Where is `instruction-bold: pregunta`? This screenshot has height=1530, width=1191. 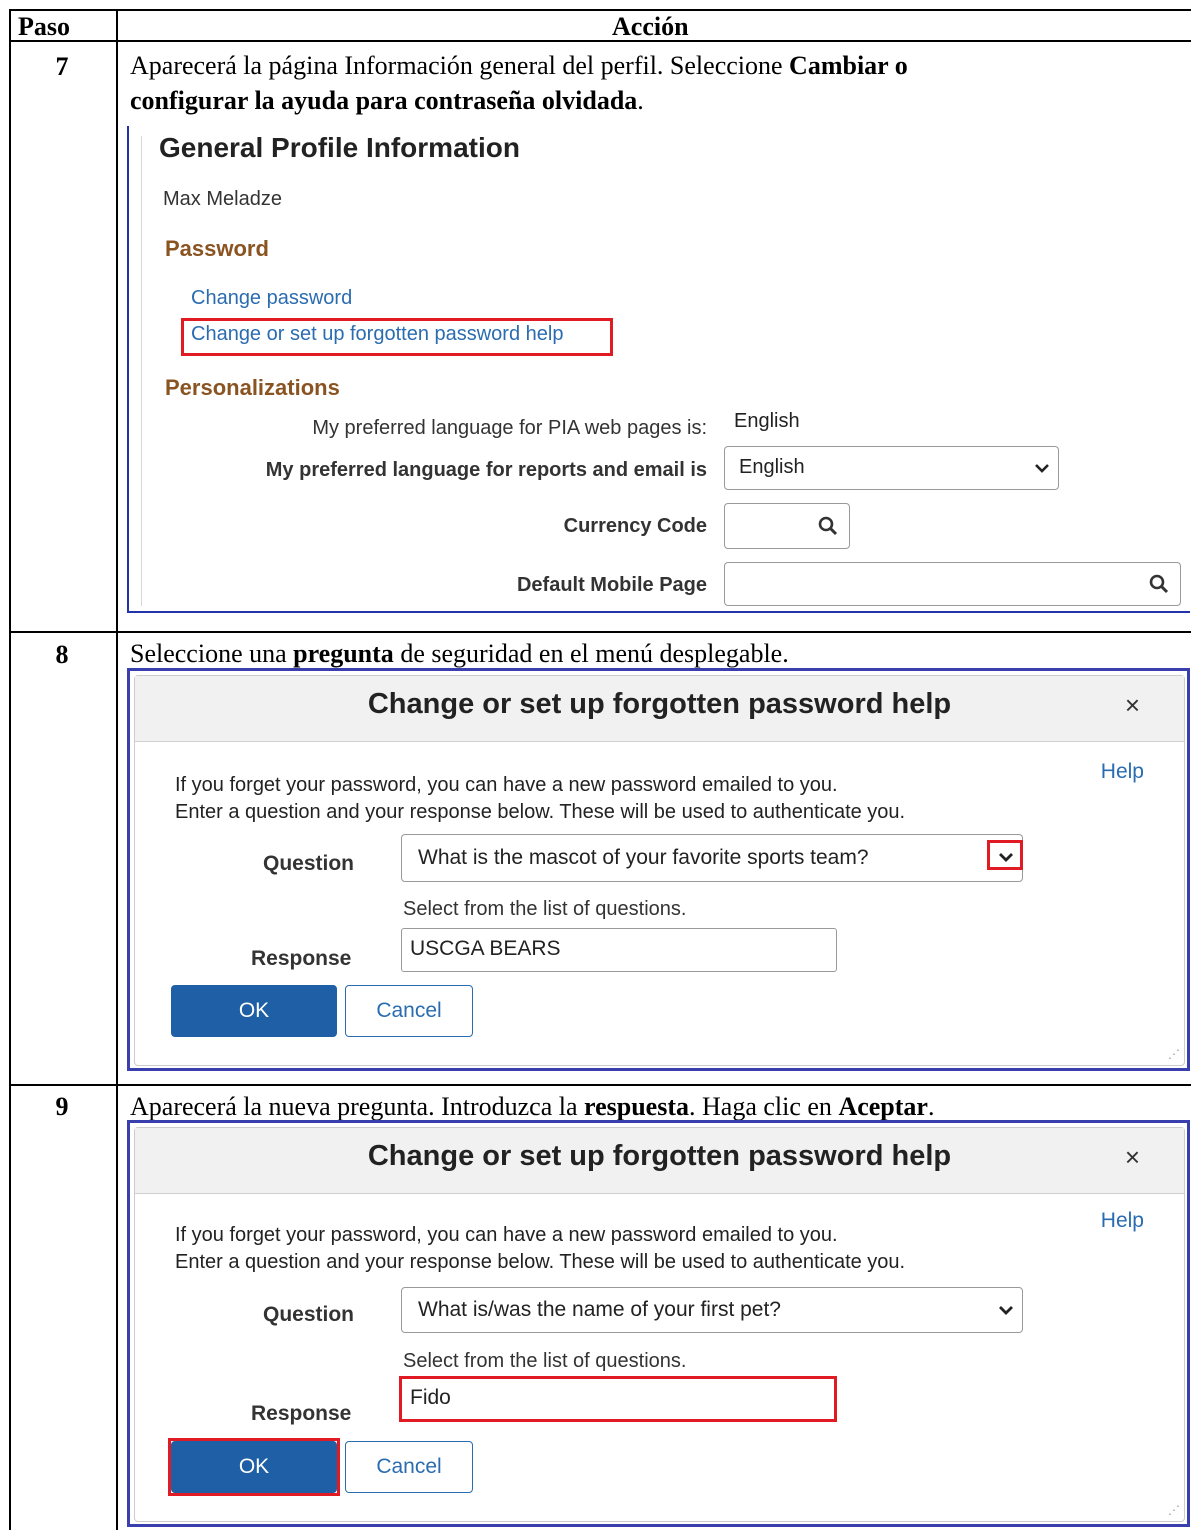
instruction-bold: pregunta is located at coordinates (343, 653).